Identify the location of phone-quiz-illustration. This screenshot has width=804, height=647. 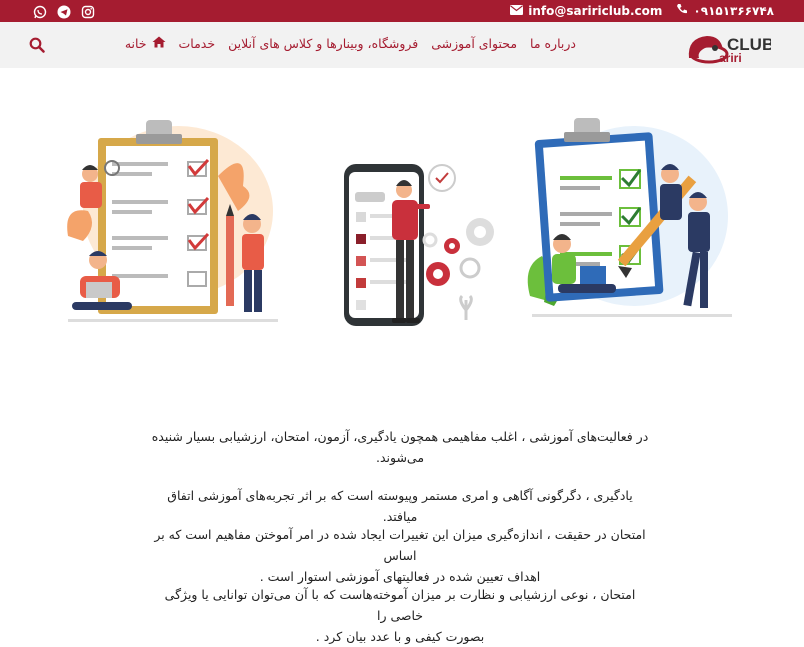
(419, 244).